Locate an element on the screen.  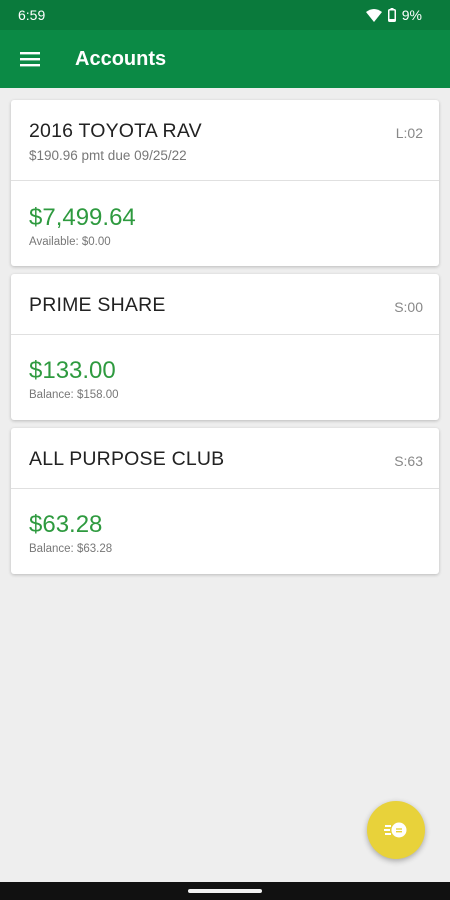
hamburger-menu-icon is located at coordinates (30, 59).